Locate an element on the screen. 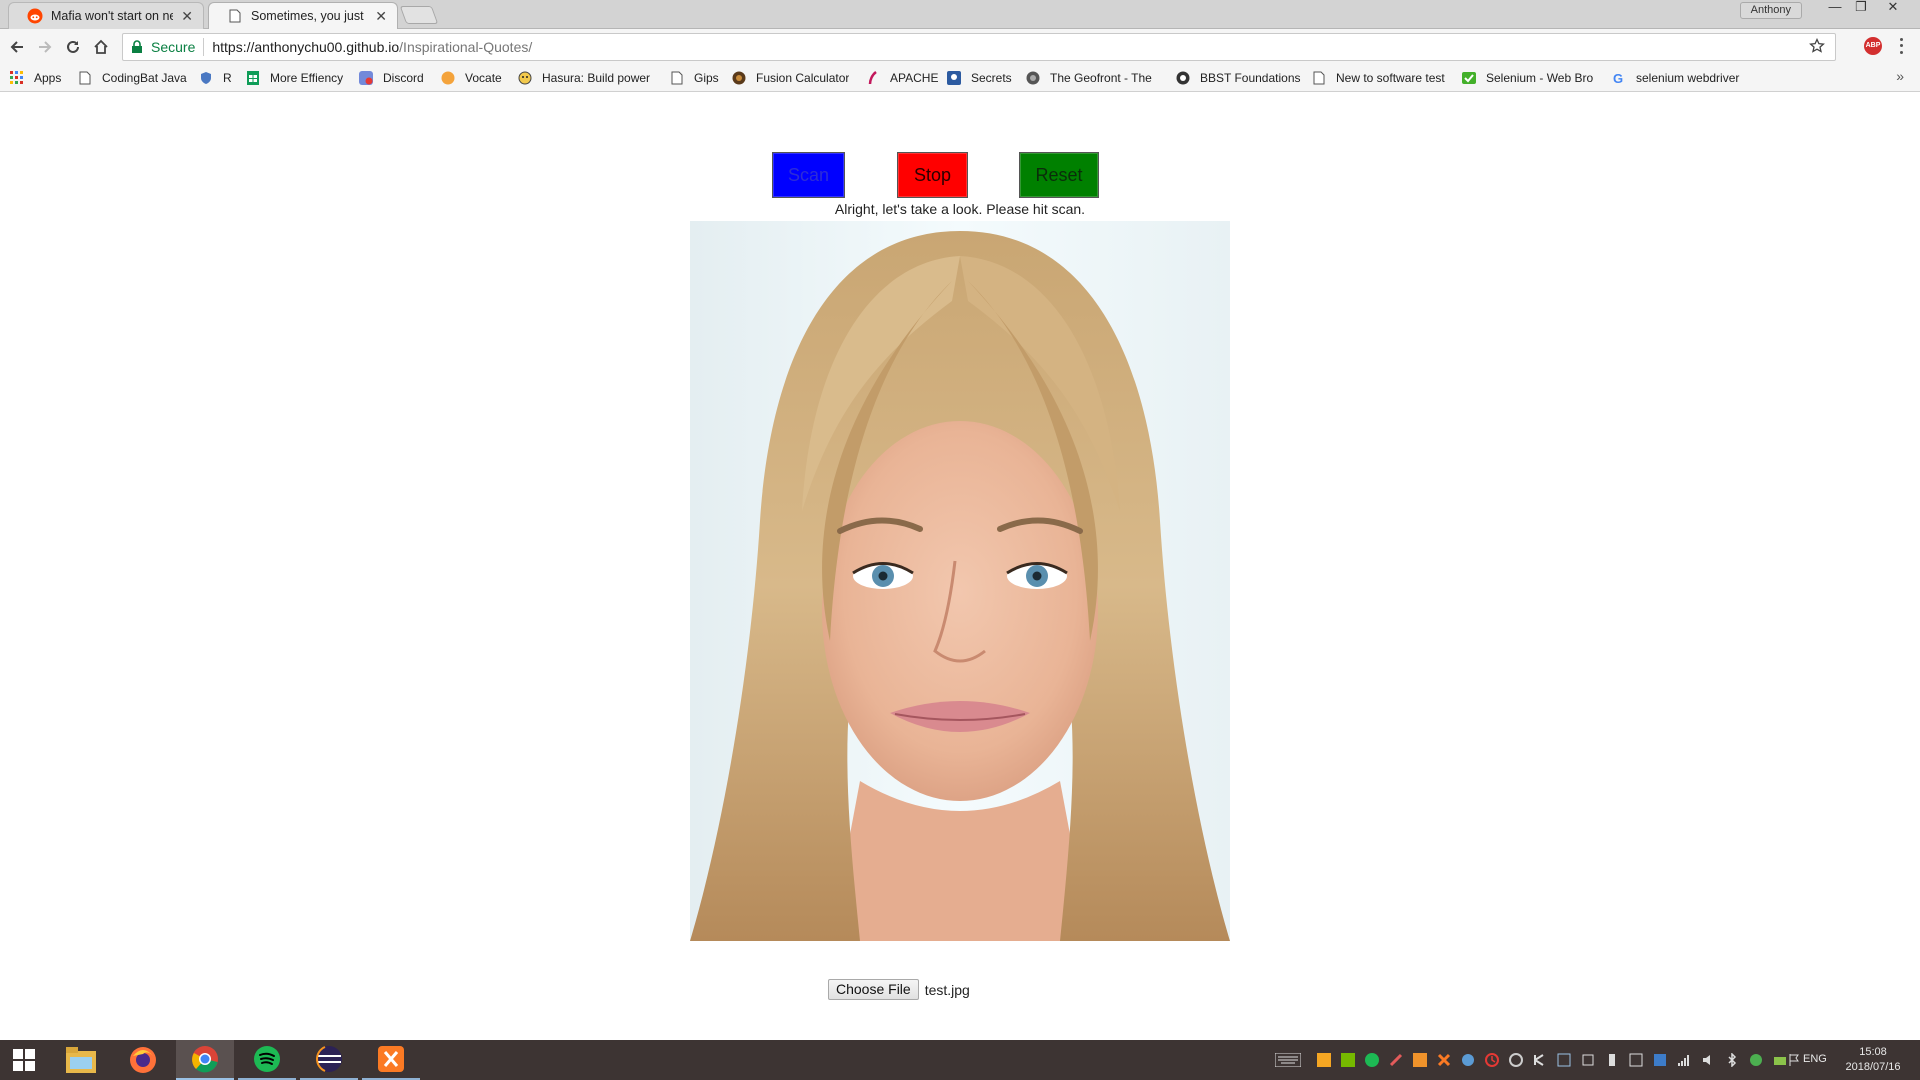 Image resolution: width=1920 pixels, height=1080 pixels. bookmark-bbst: BBST Foundations is located at coordinates (1238, 78).